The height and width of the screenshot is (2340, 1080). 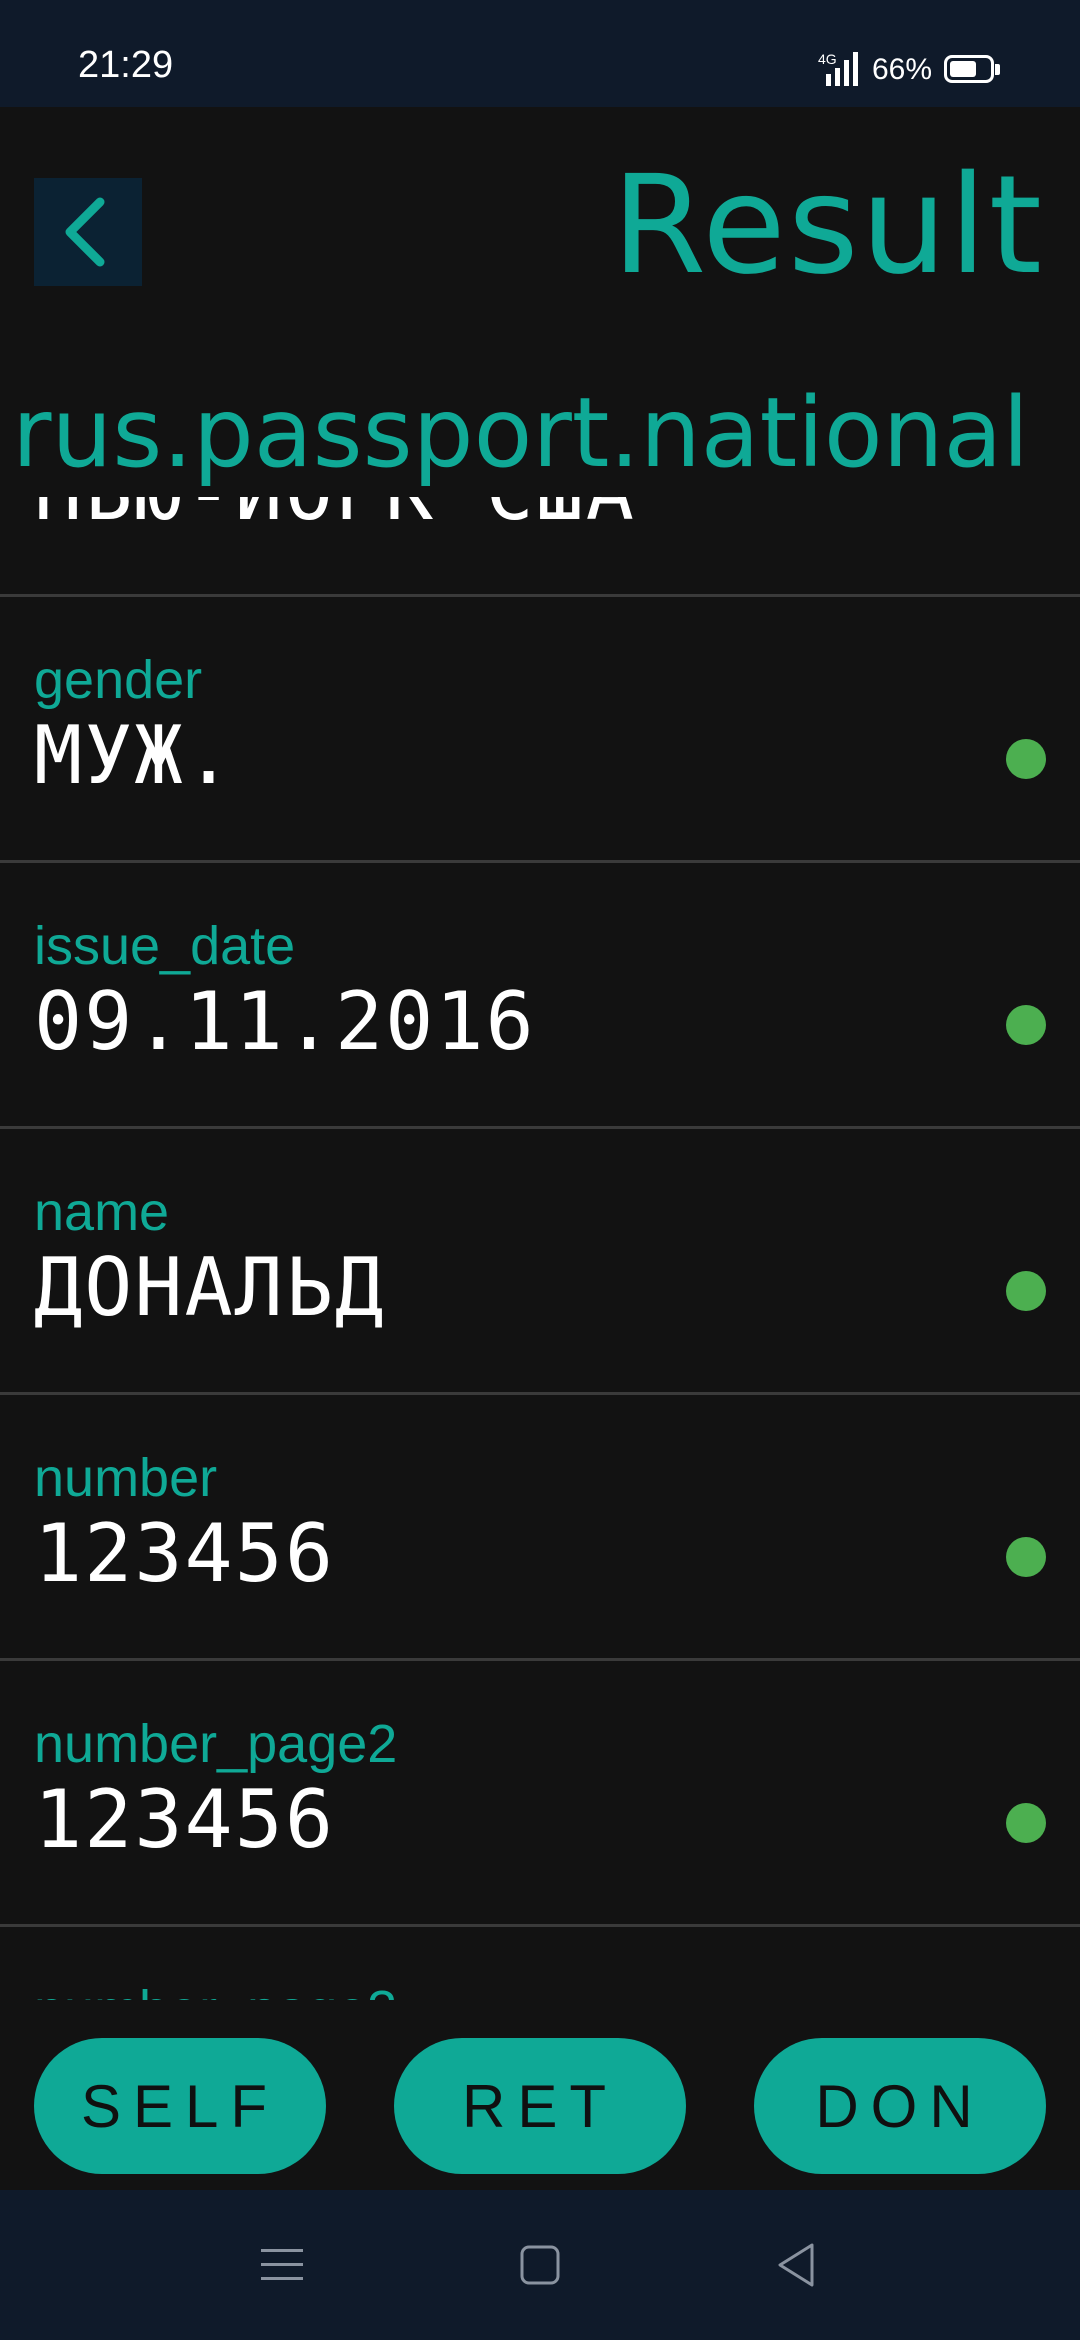 What do you see at coordinates (215, 1989) in the screenshot?
I see `field-label: number_page3` at bounding box center [215, 1989].